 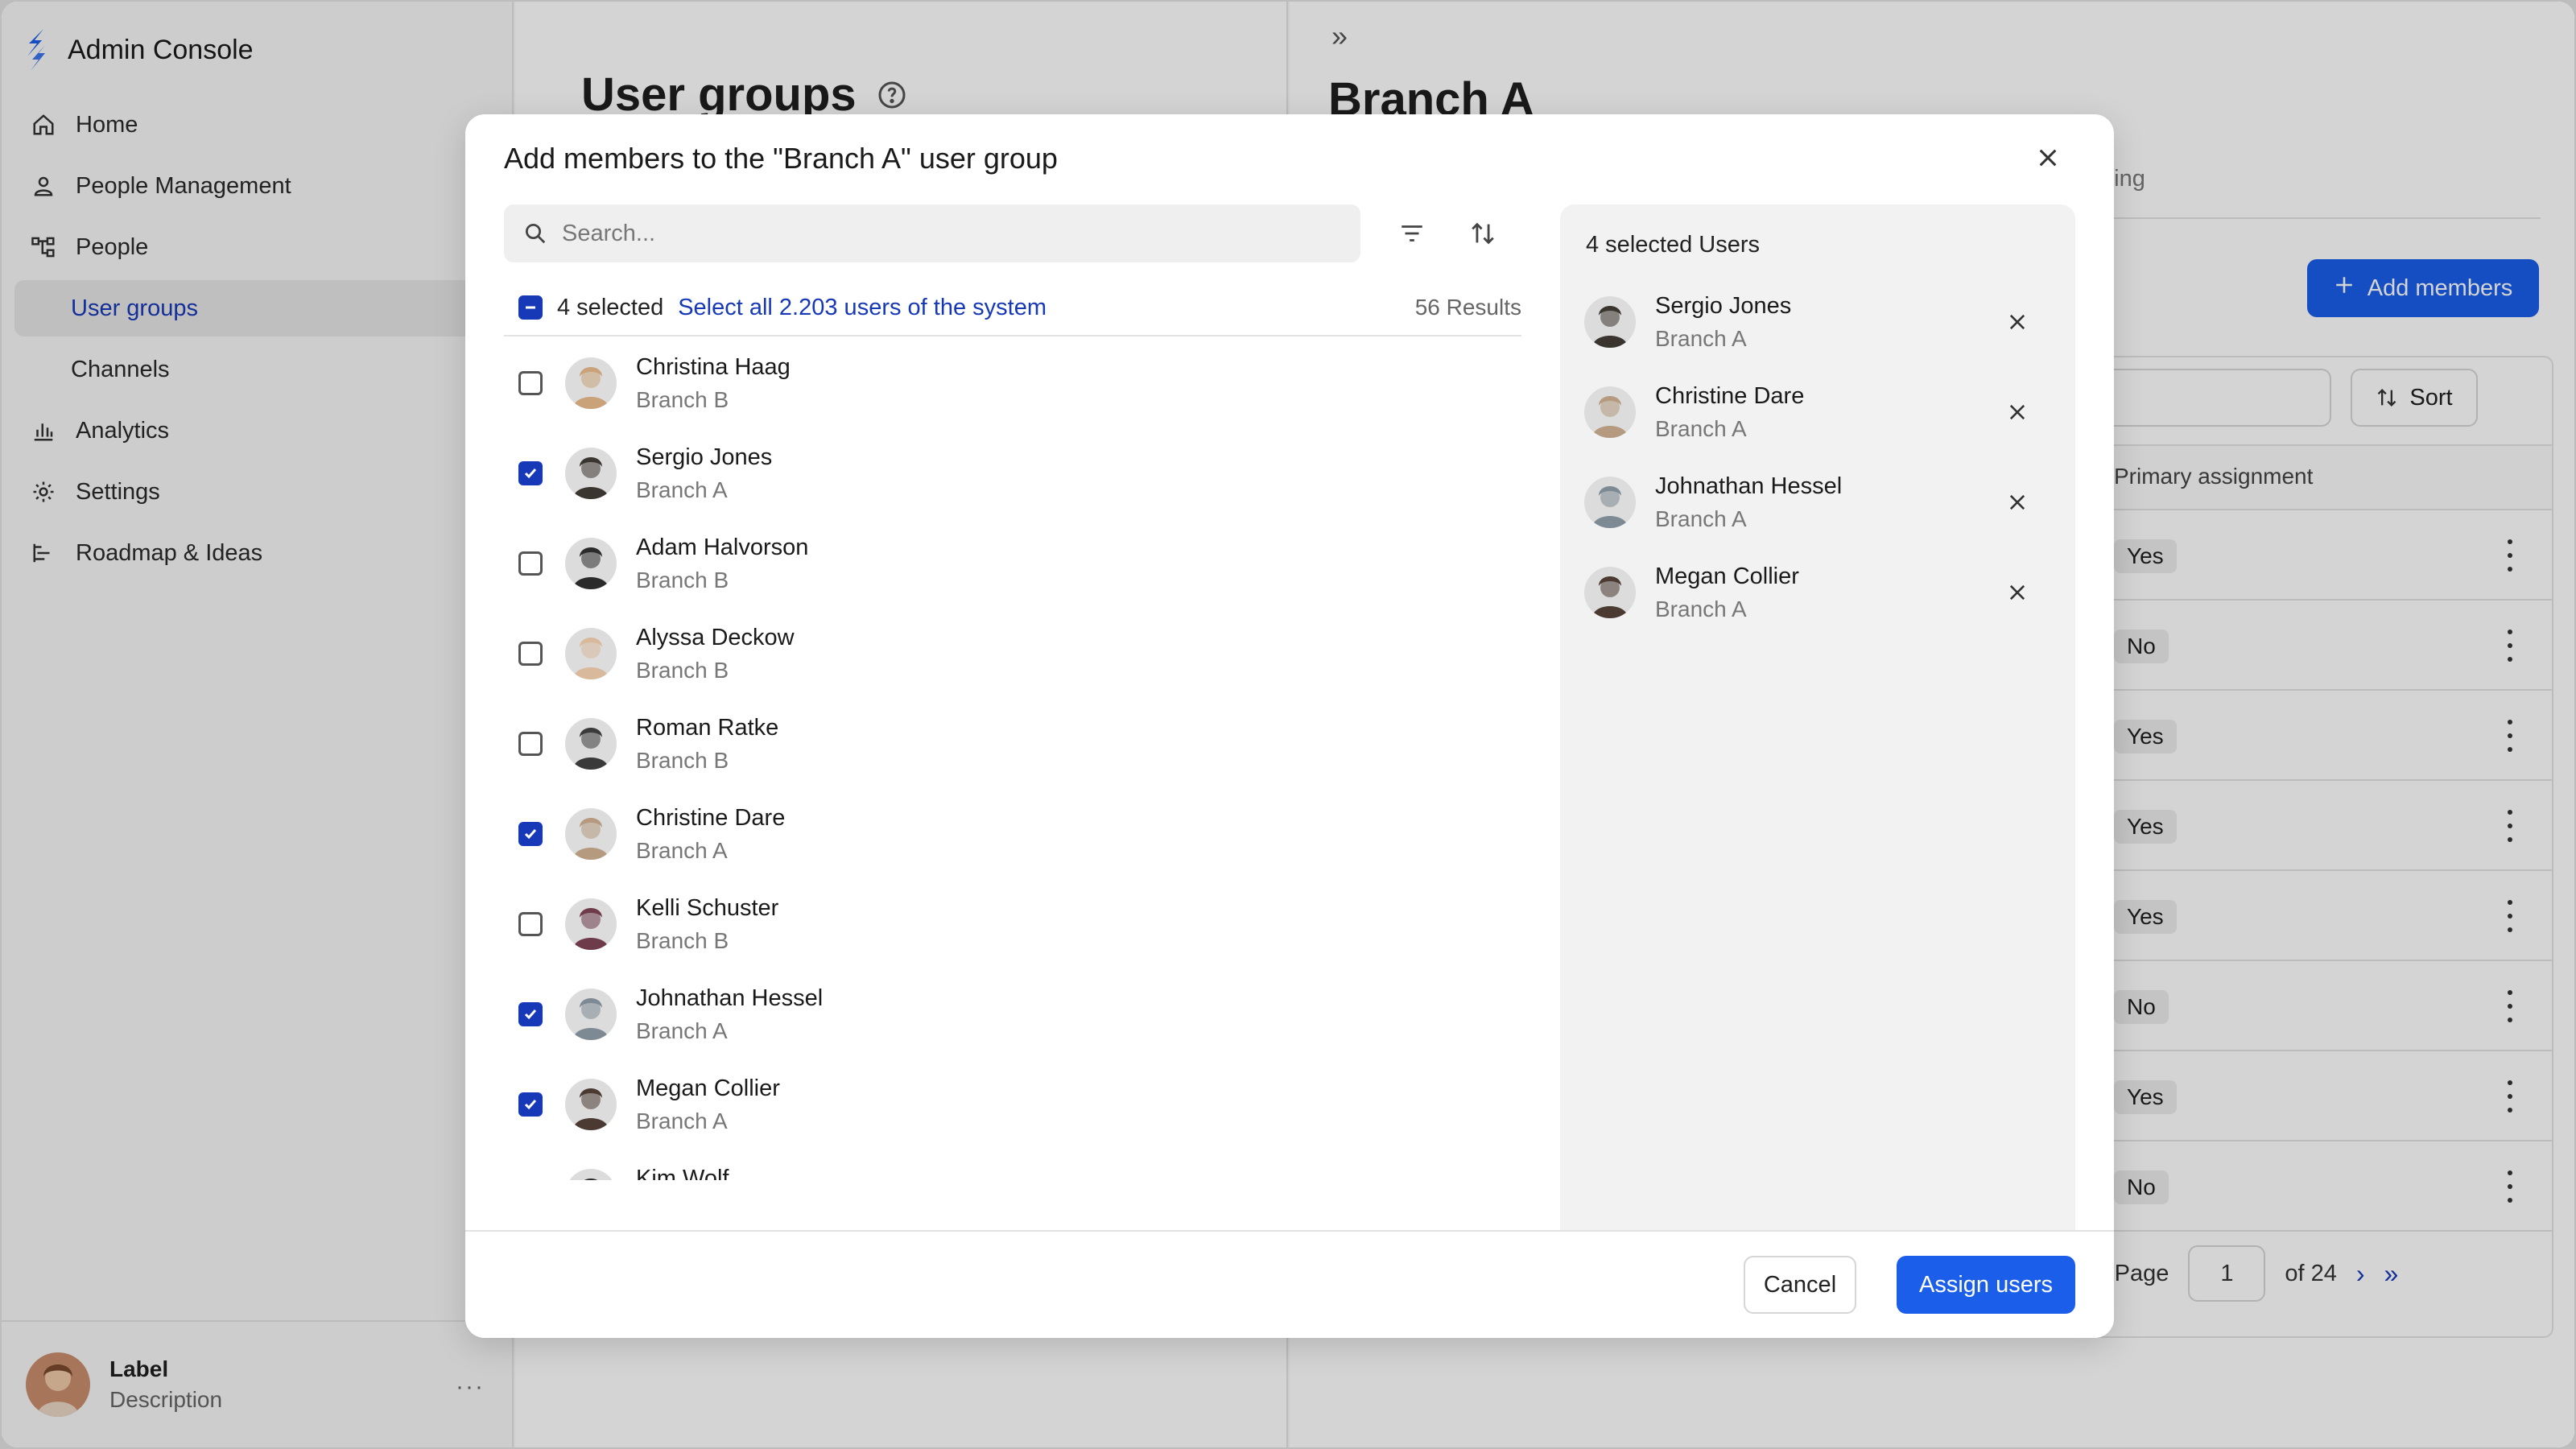 What do you see at coordinates (707, 727) in the screenshot?
I see `user-name: Roman Ratke` at bounding box center [707, 727].